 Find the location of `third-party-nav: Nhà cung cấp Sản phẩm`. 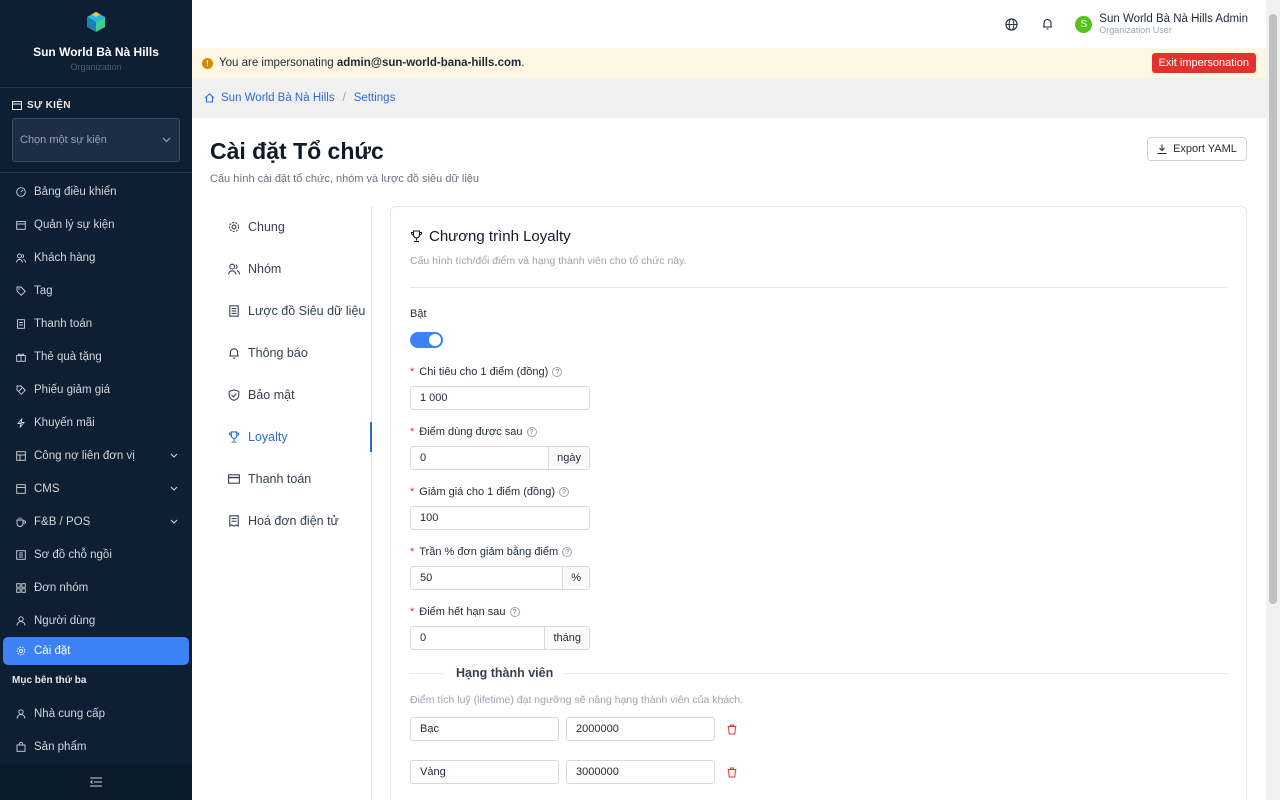

third-party-nav: Nhà cung cấp Sản phẩm is located at coordinates (96, 729).